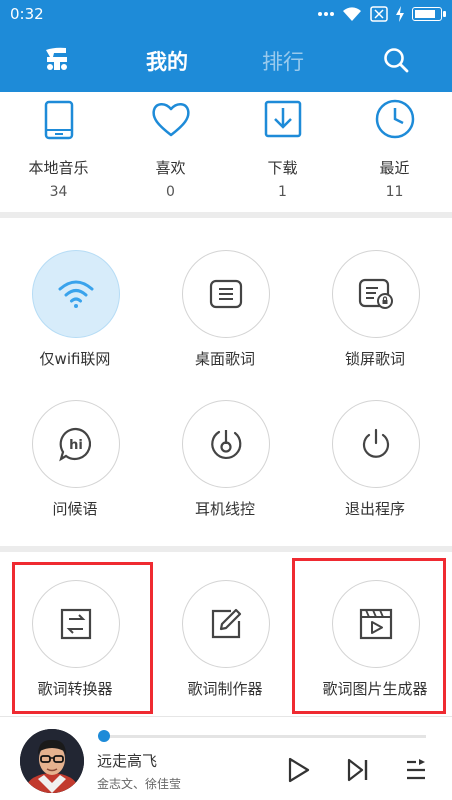 This screenshot has width=452, height=800. Describe the element at coordinates (282, 168) in the screenshot. I see `stat-label: 下载` at that location.